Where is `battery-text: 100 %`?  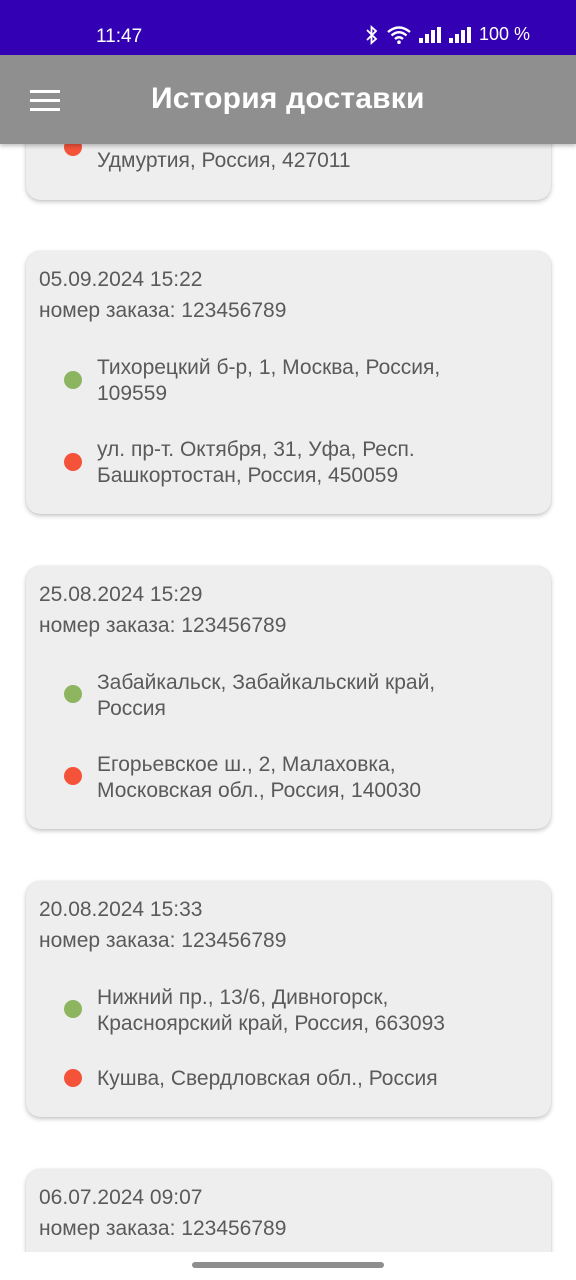 battery-text: 100 % is located at coordinates (504, 34).